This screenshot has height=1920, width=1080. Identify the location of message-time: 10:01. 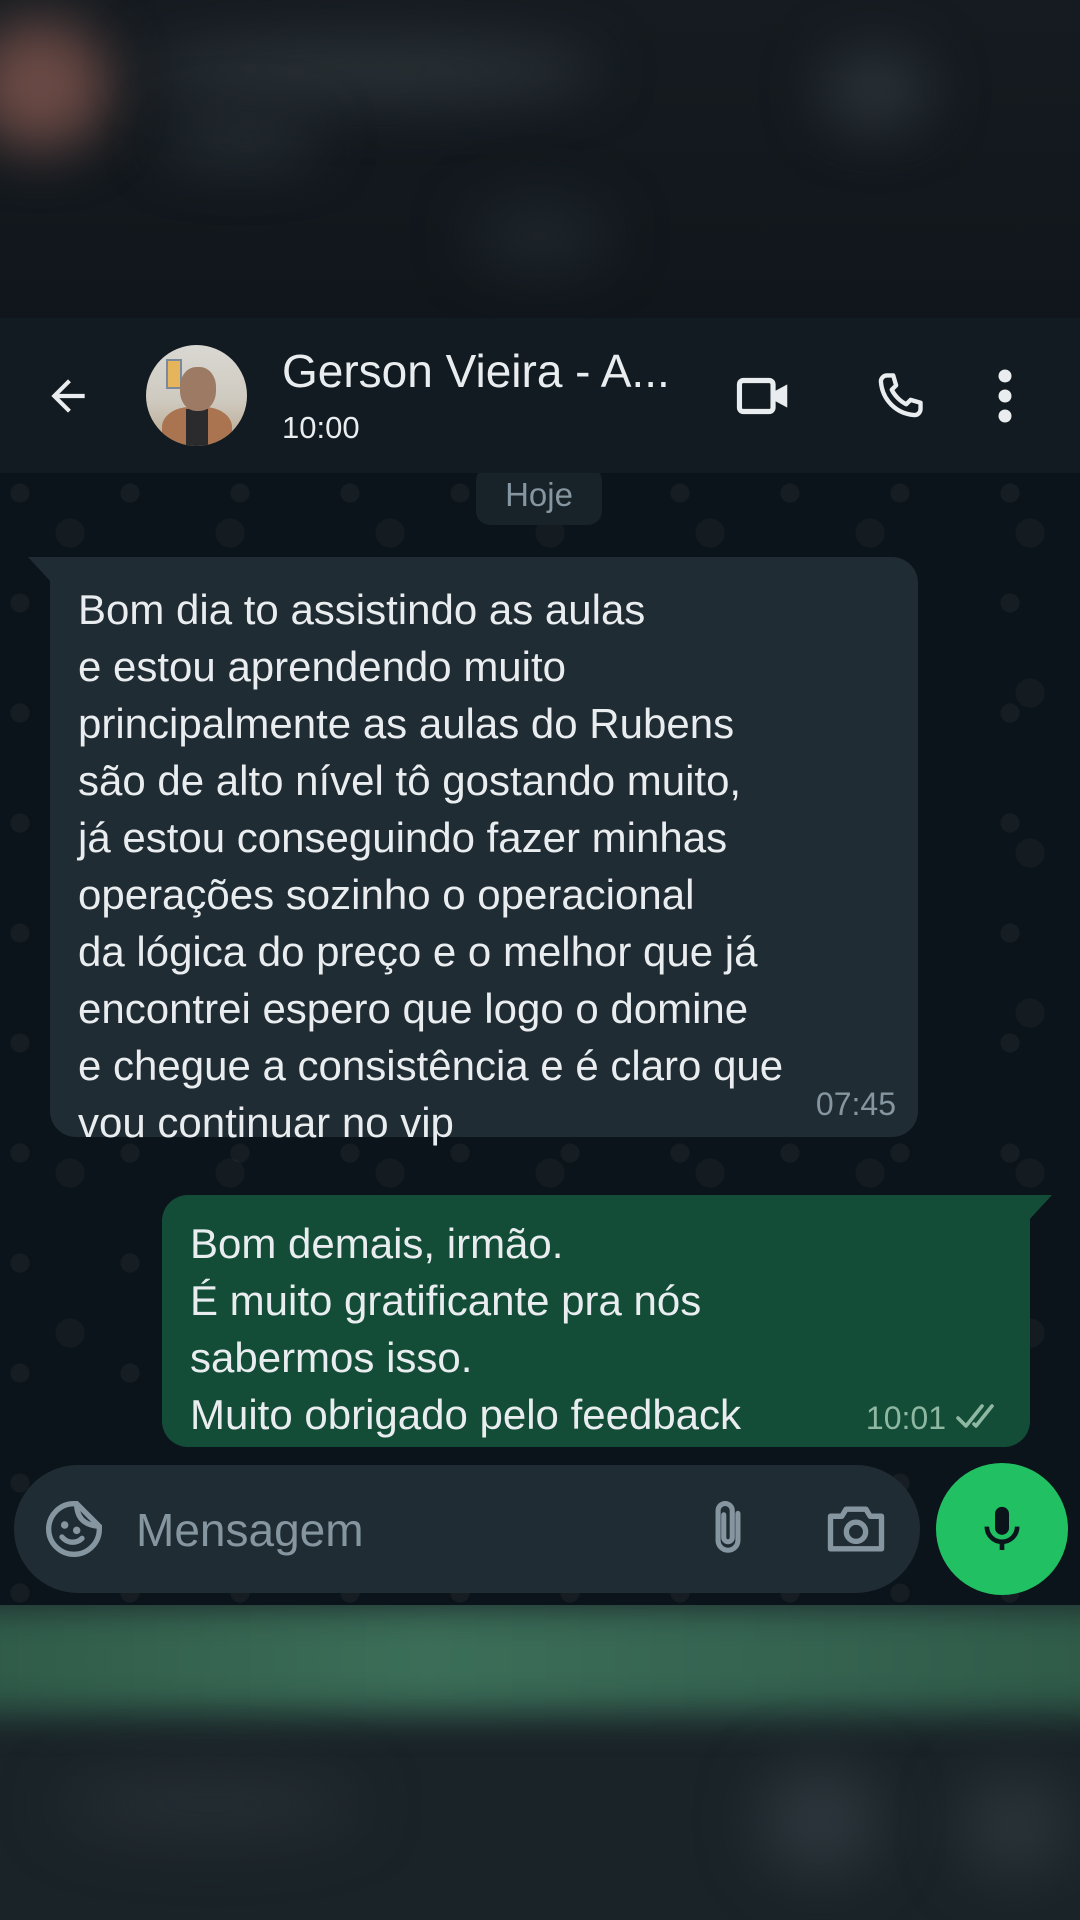
(905, 1418).